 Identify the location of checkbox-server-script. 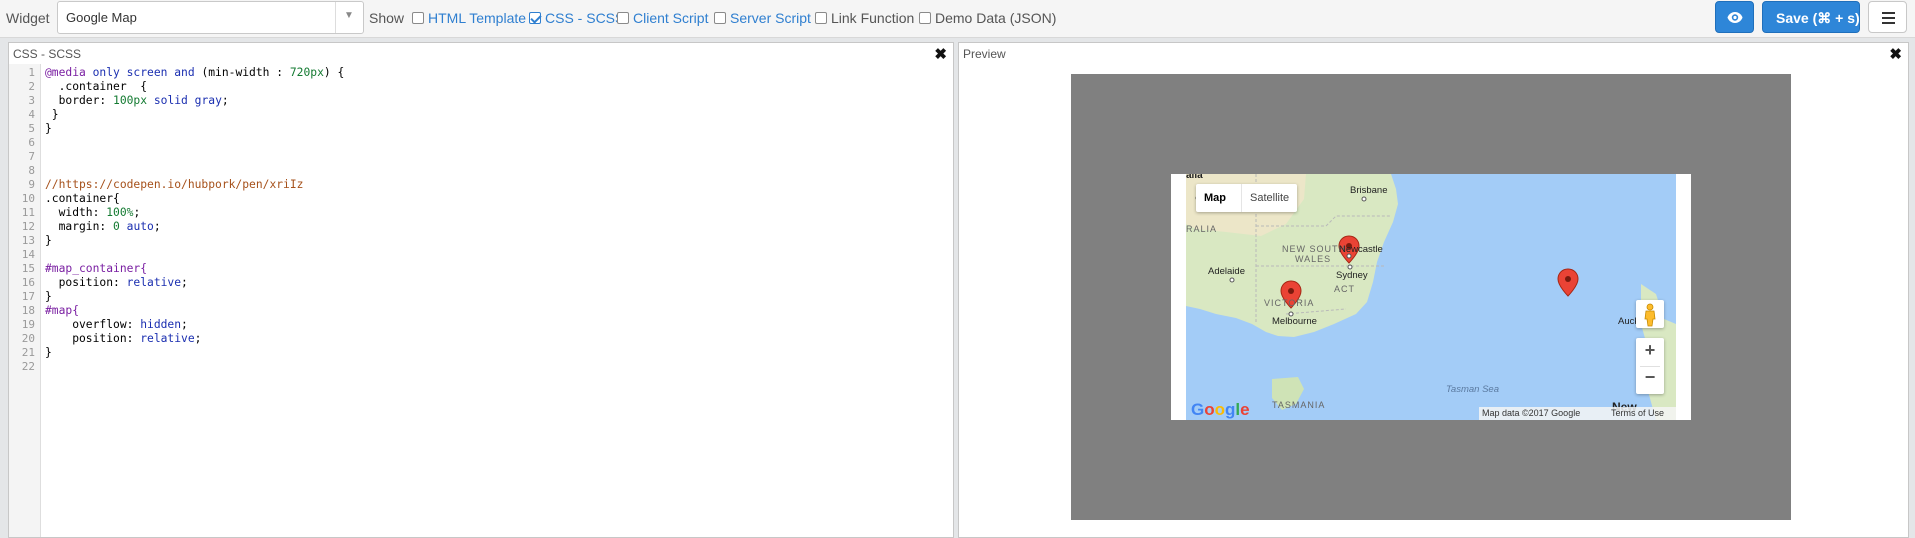
(720, 18).